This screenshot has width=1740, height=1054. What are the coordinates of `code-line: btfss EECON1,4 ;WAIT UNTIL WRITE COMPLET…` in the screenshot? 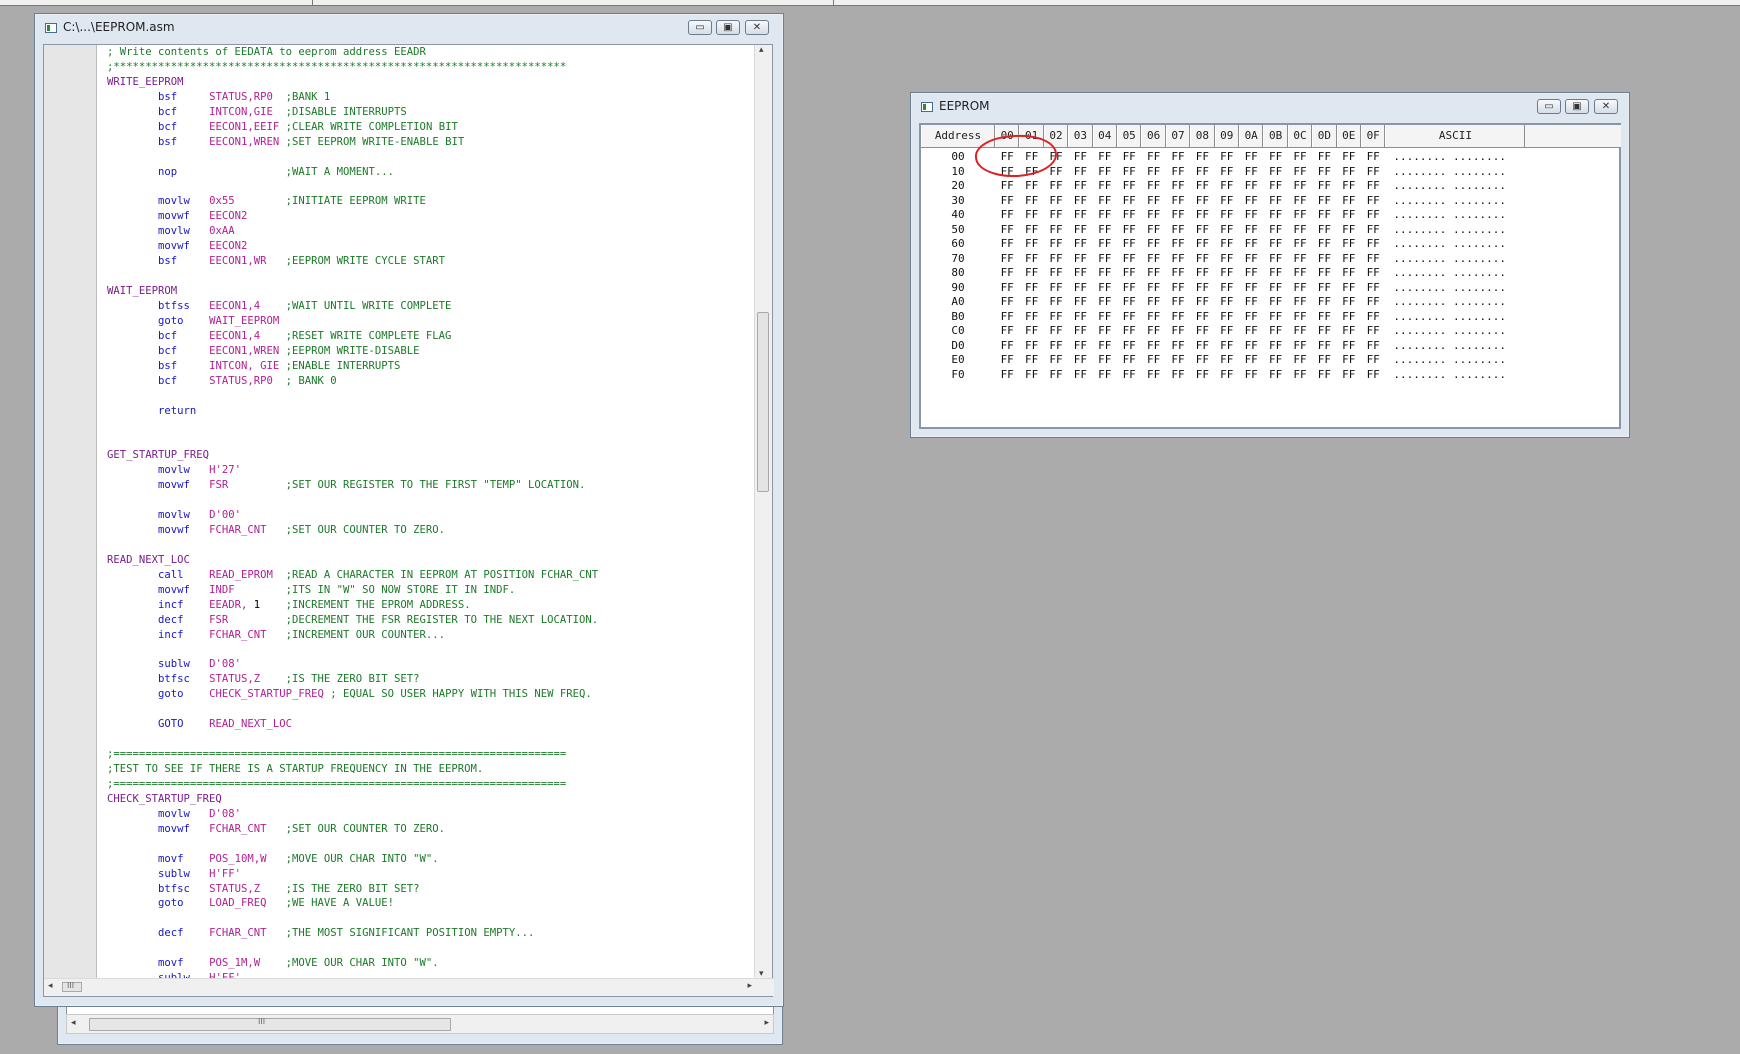 It's located at (452, 306).